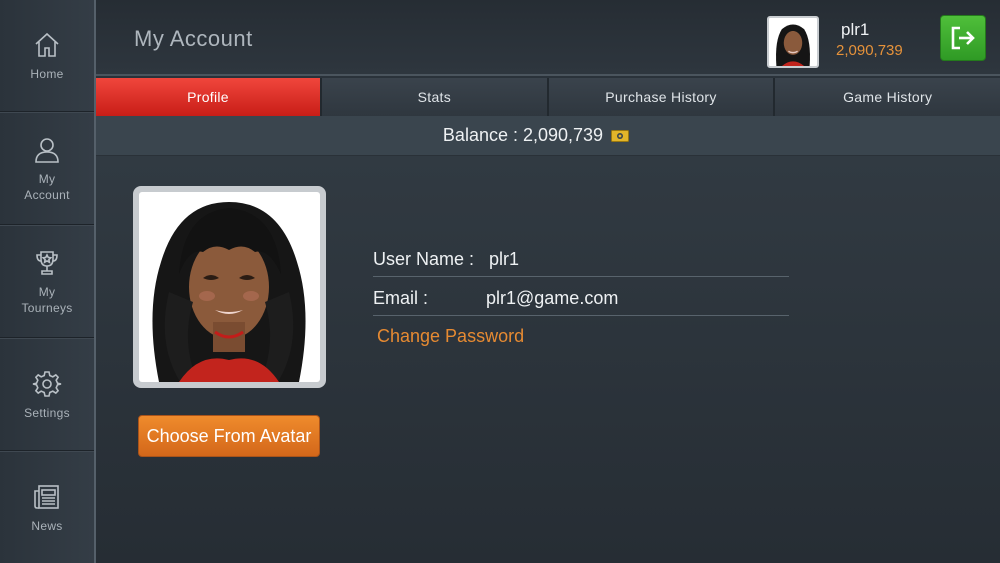 The width and height of the screenshot is (1000, 563). Describe the element at coordinates (620, 135) in the screenshot. I see `cash-icon` at that location.